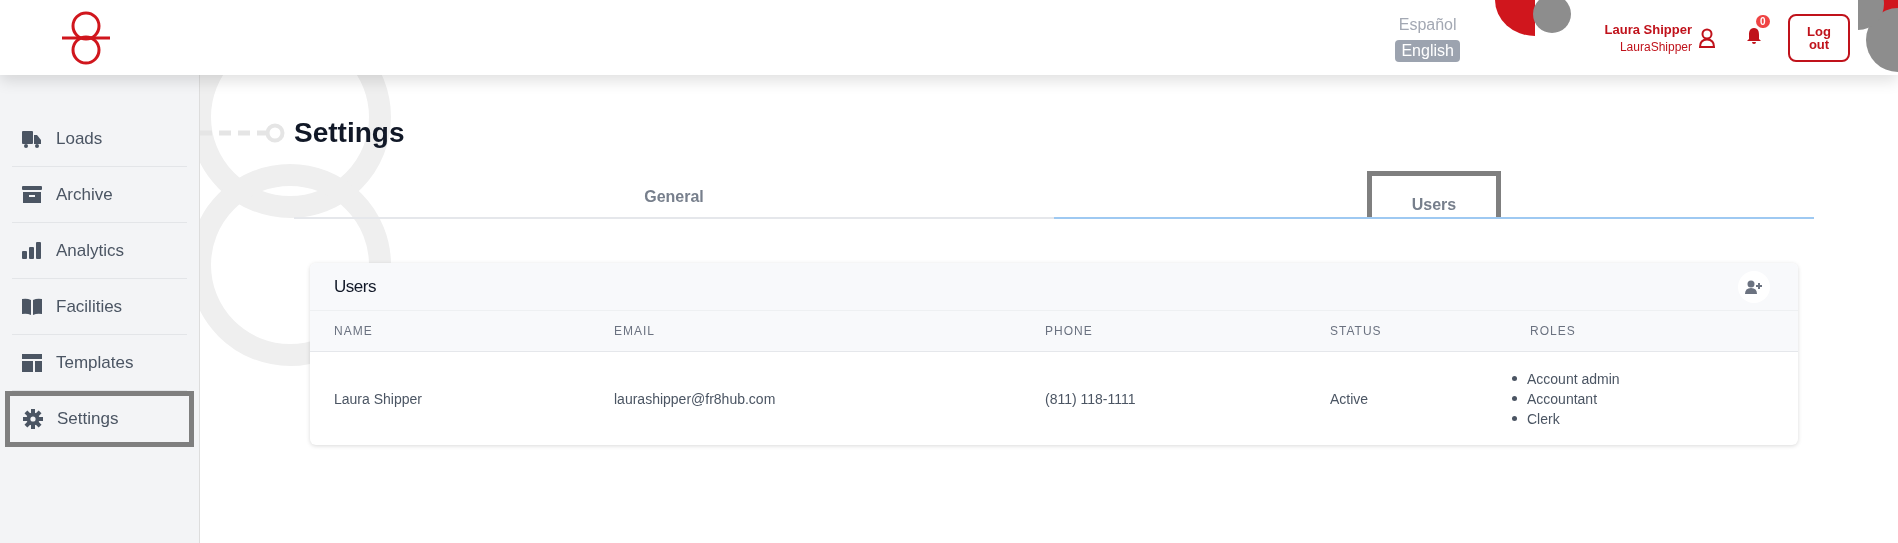 The image size is (1898, 543). I want to click on column-header: ROLES, so click(1553, 331).